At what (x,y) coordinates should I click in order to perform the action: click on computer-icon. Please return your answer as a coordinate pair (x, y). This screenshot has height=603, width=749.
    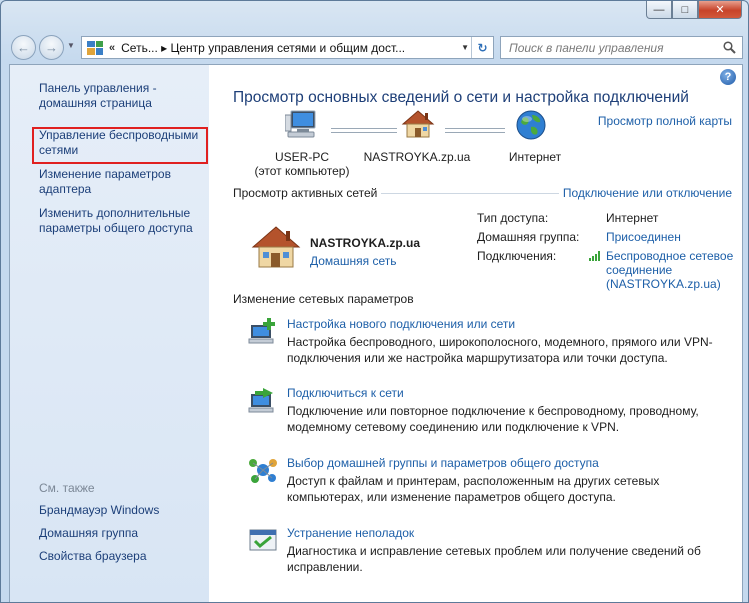
    Looking at the image, I should click on (300, 124).